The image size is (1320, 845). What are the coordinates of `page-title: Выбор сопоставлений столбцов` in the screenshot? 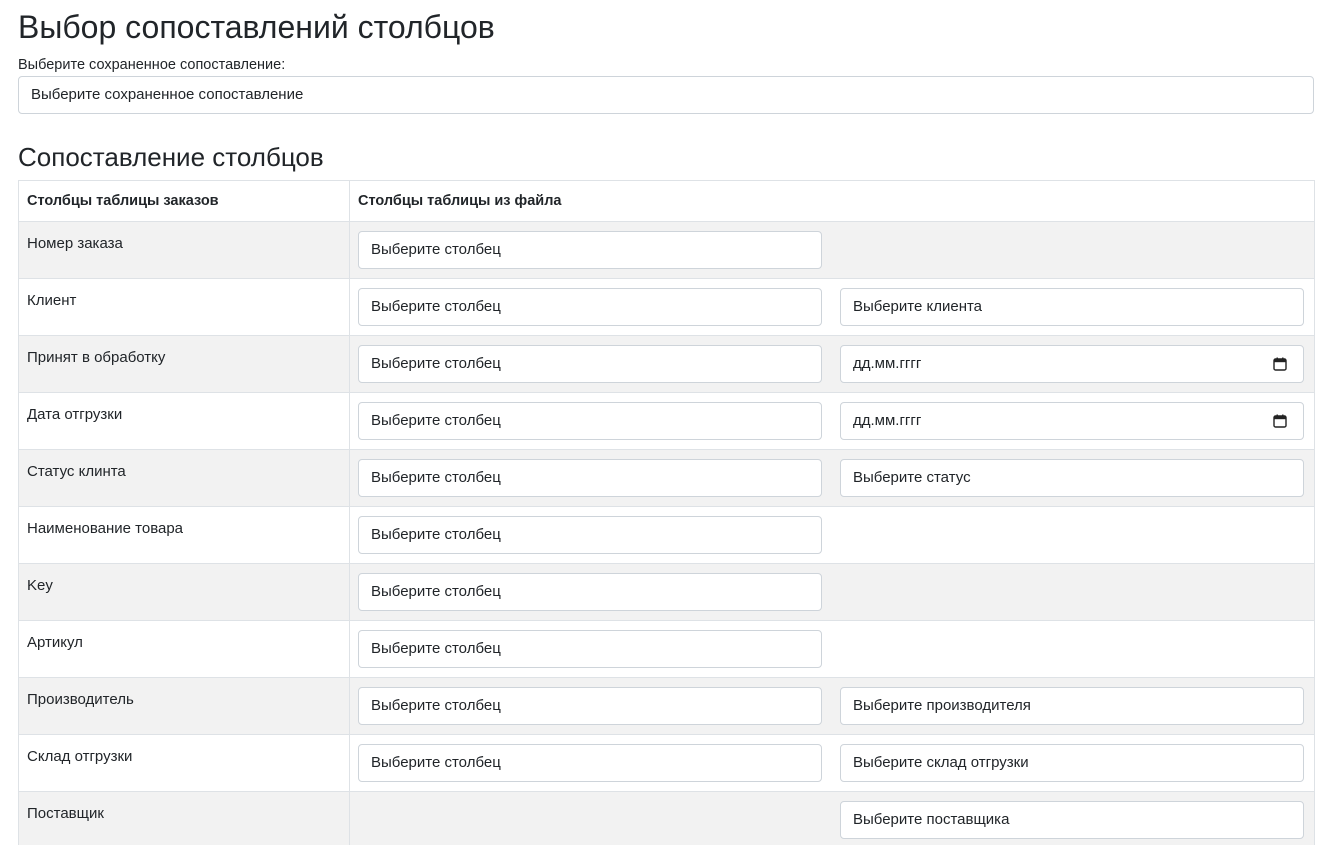 It's located at (256, 27).